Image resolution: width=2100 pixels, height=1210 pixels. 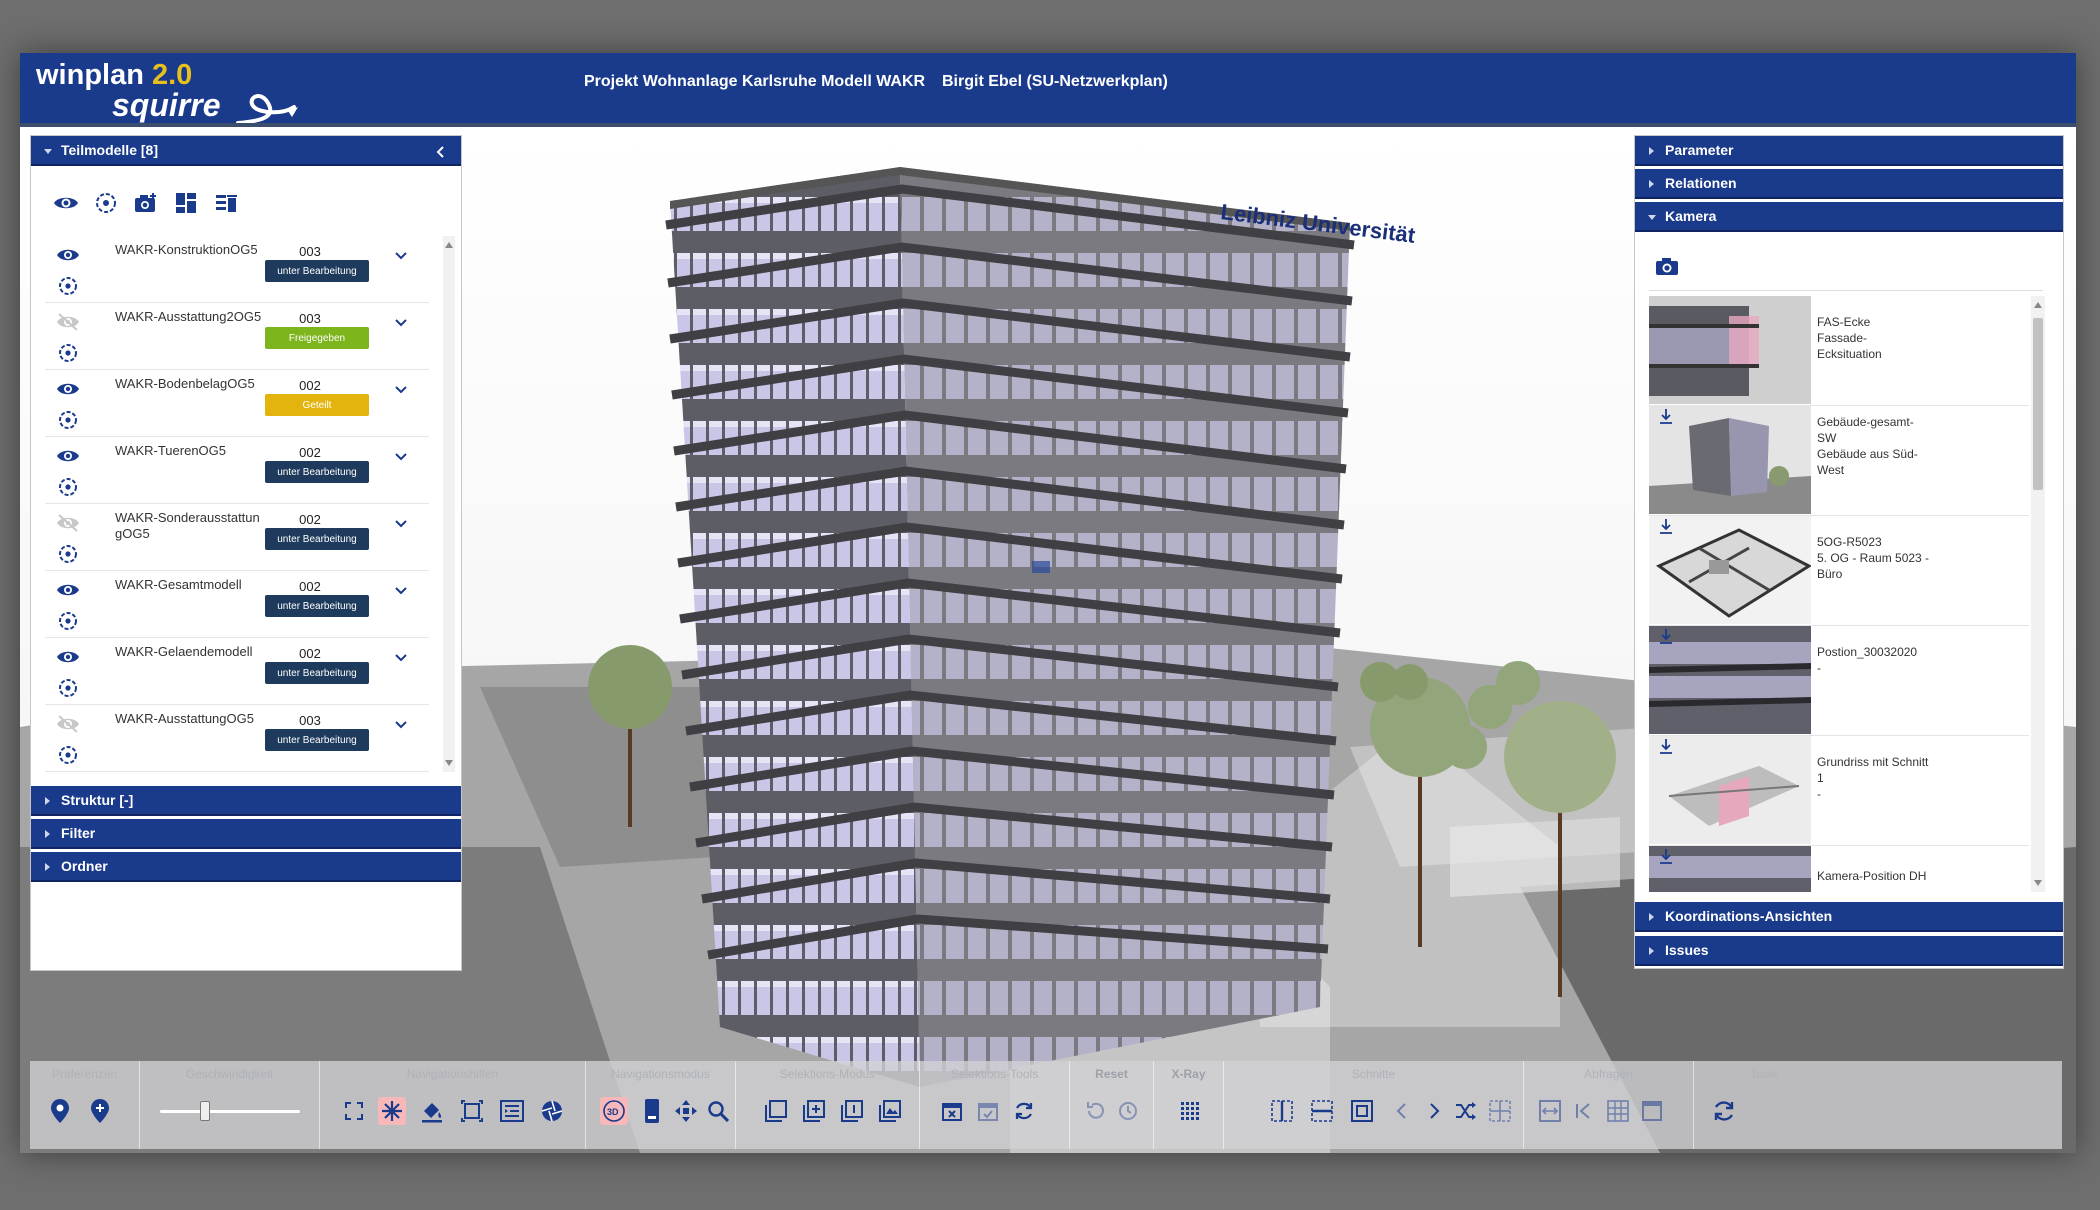 What do you see at coordinates (432, 1111) in the screenshot?
I see `paint-bucket-icon` at bounding box center [432, 1111].